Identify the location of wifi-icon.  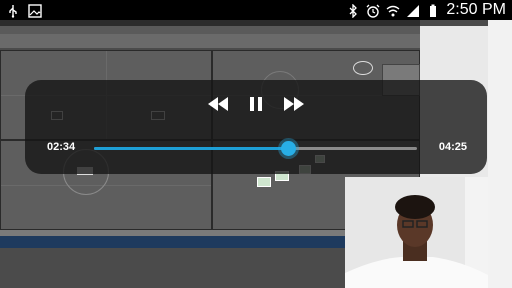
(393, 10).